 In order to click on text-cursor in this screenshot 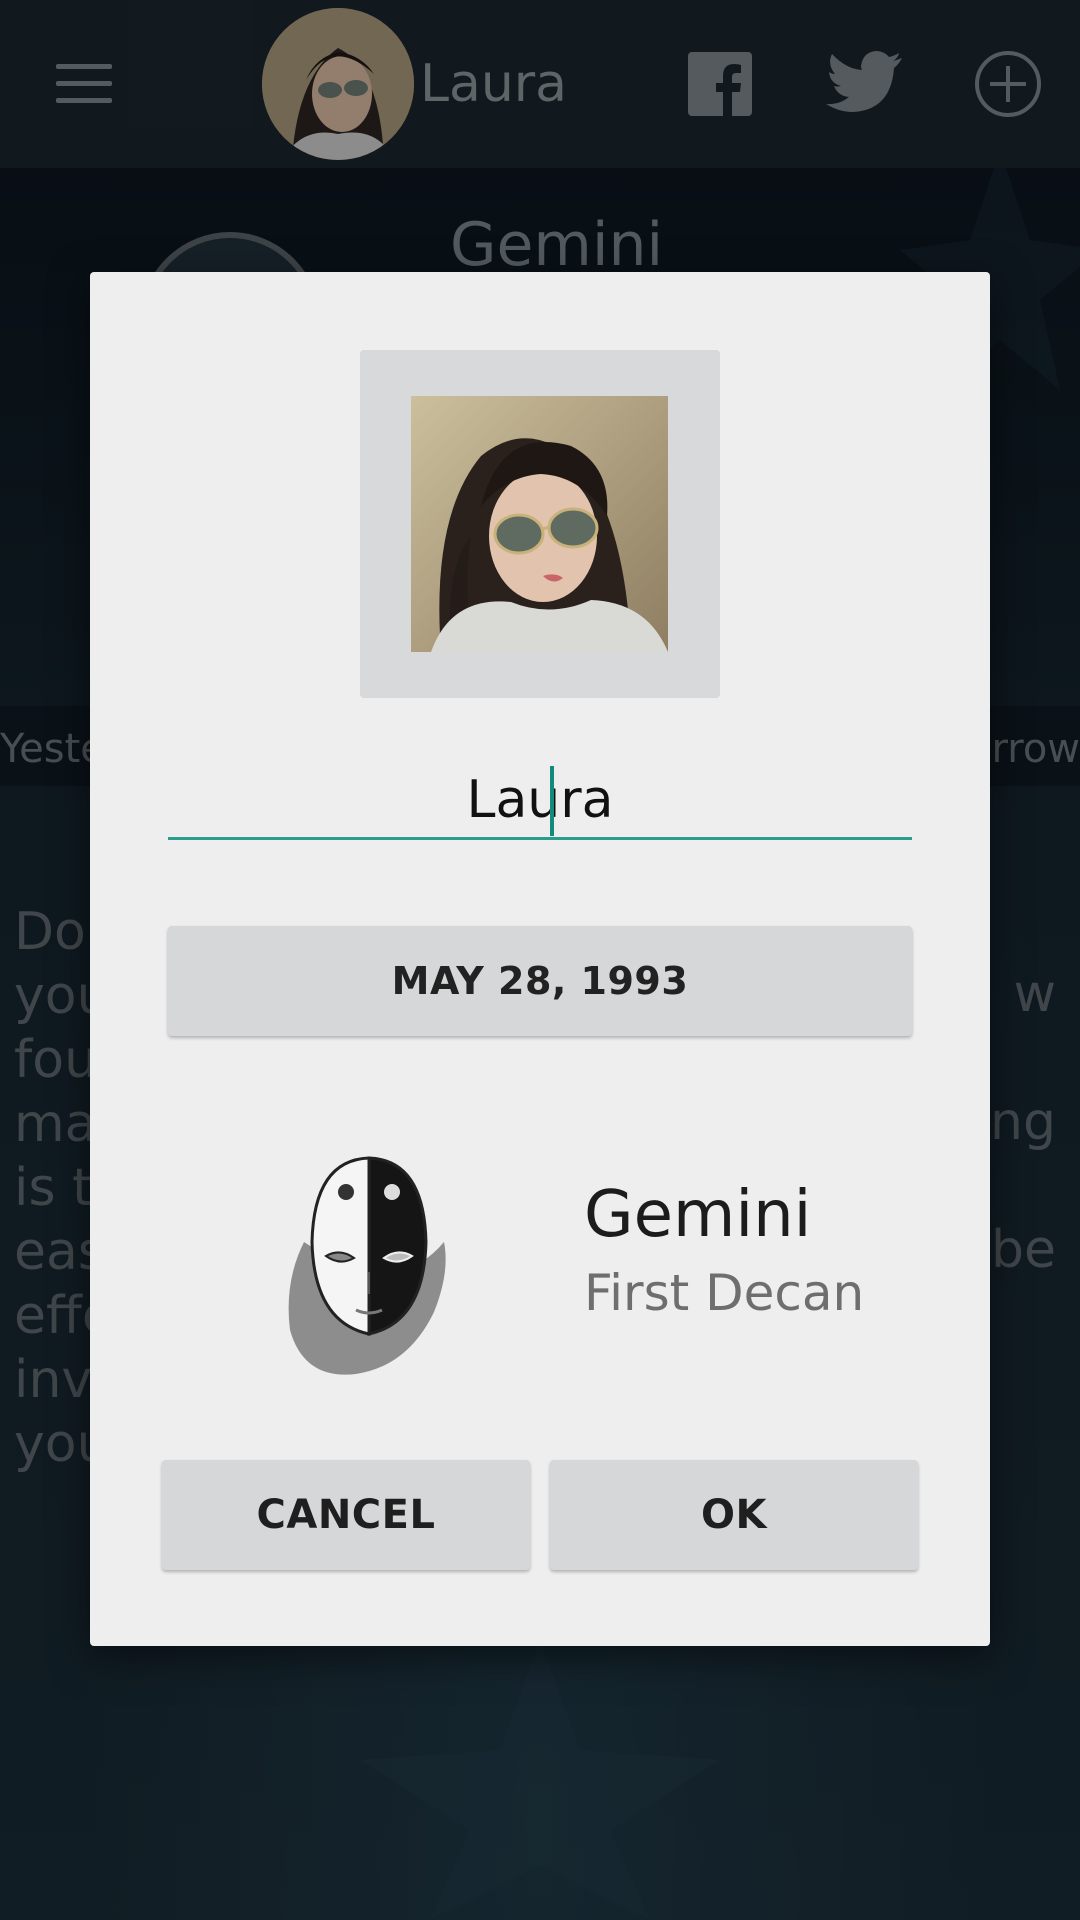, I will do `click(552, 801)`.